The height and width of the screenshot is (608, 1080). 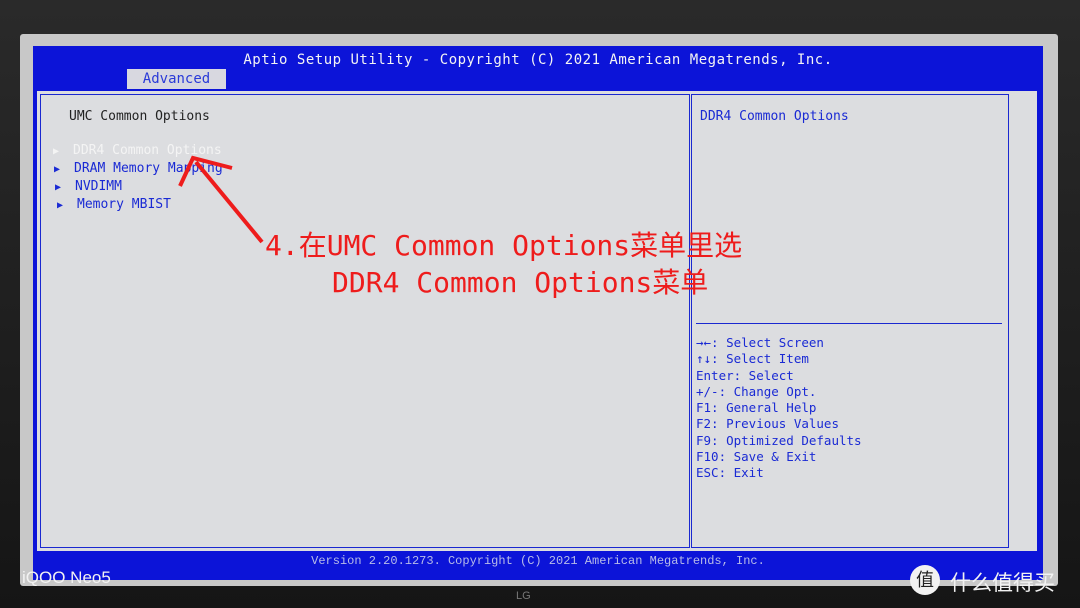 I want to click on annotation-line-2: DDR4 Common Options菜单, so click(x=520, y=282).